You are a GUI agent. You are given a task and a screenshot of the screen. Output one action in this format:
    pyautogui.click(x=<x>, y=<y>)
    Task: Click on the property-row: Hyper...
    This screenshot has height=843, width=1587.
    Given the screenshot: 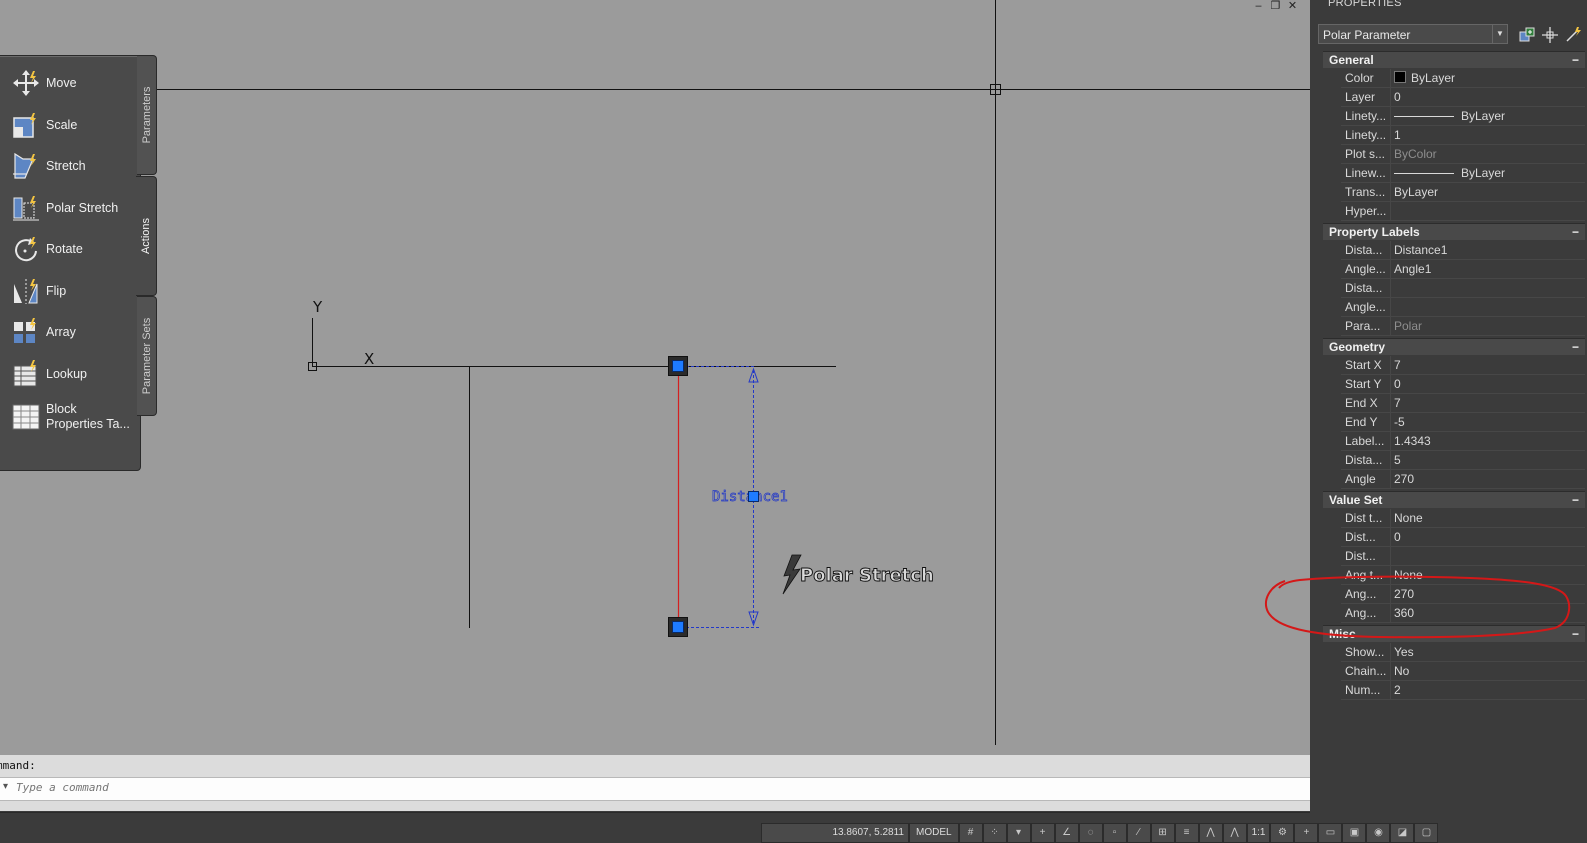 What is the action you would take?
    pyautogui.click(x=1463, y=211)
    